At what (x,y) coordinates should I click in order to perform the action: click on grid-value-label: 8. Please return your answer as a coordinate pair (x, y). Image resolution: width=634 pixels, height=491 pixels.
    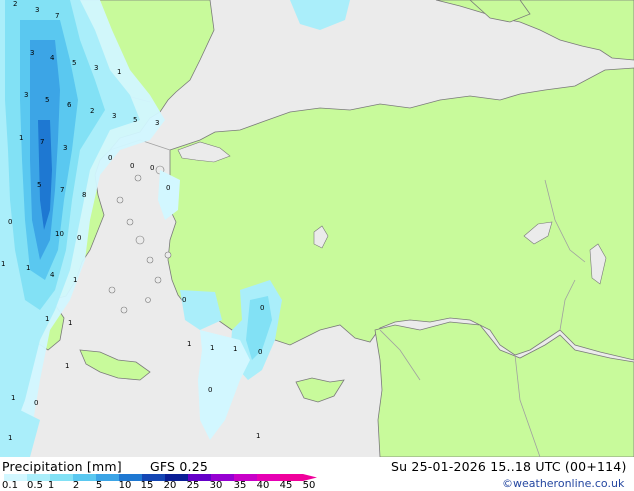
    Looking at the image, I should click on (84, 195).